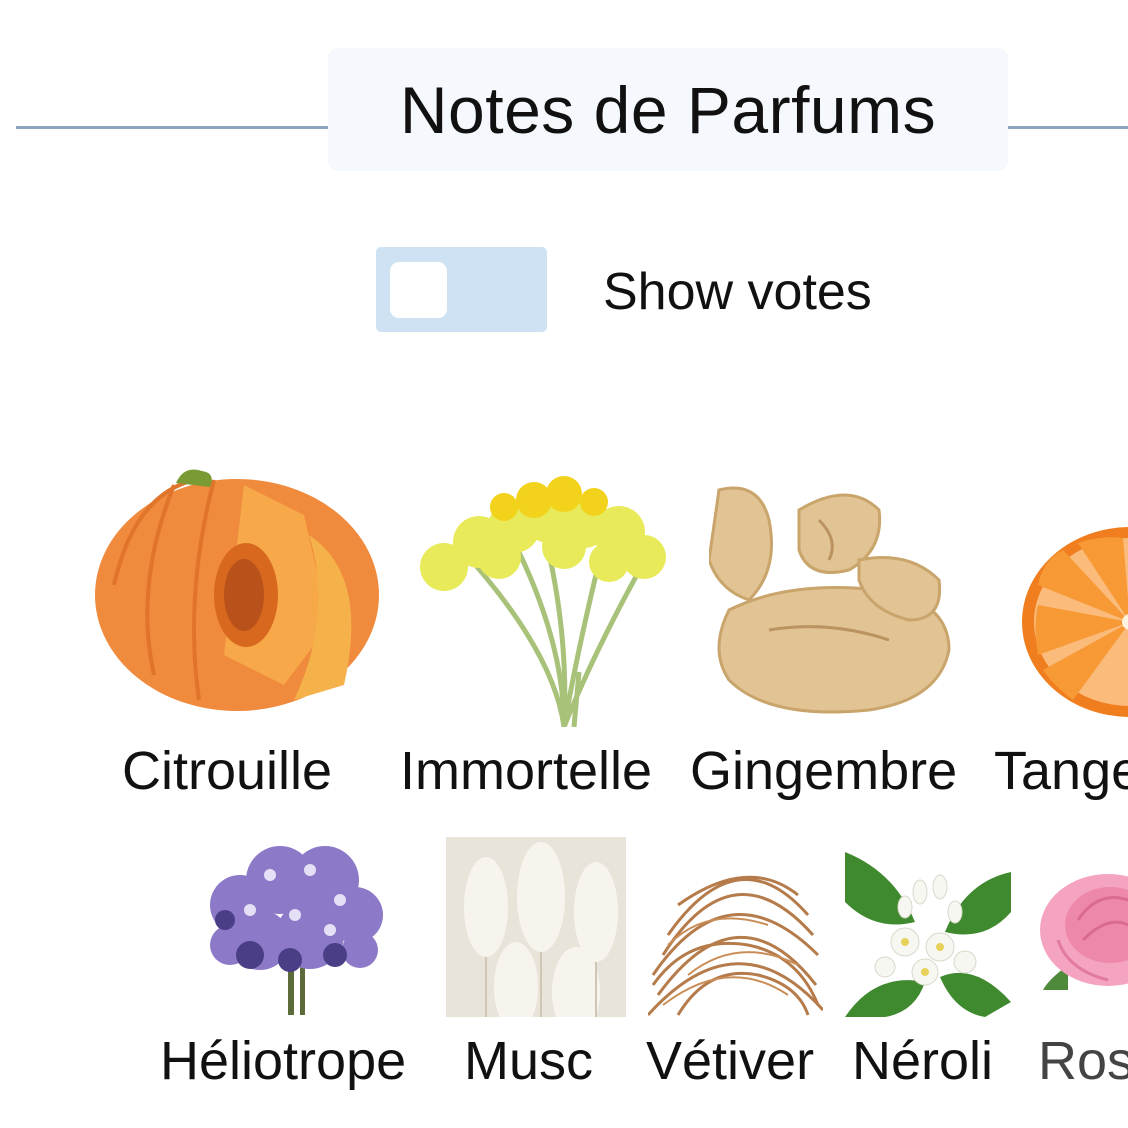 The image size is (1128, 1128). Describe the element at coordinates (730, 1061) in the screenshot. I see `note-label: Vétiver` at that location.